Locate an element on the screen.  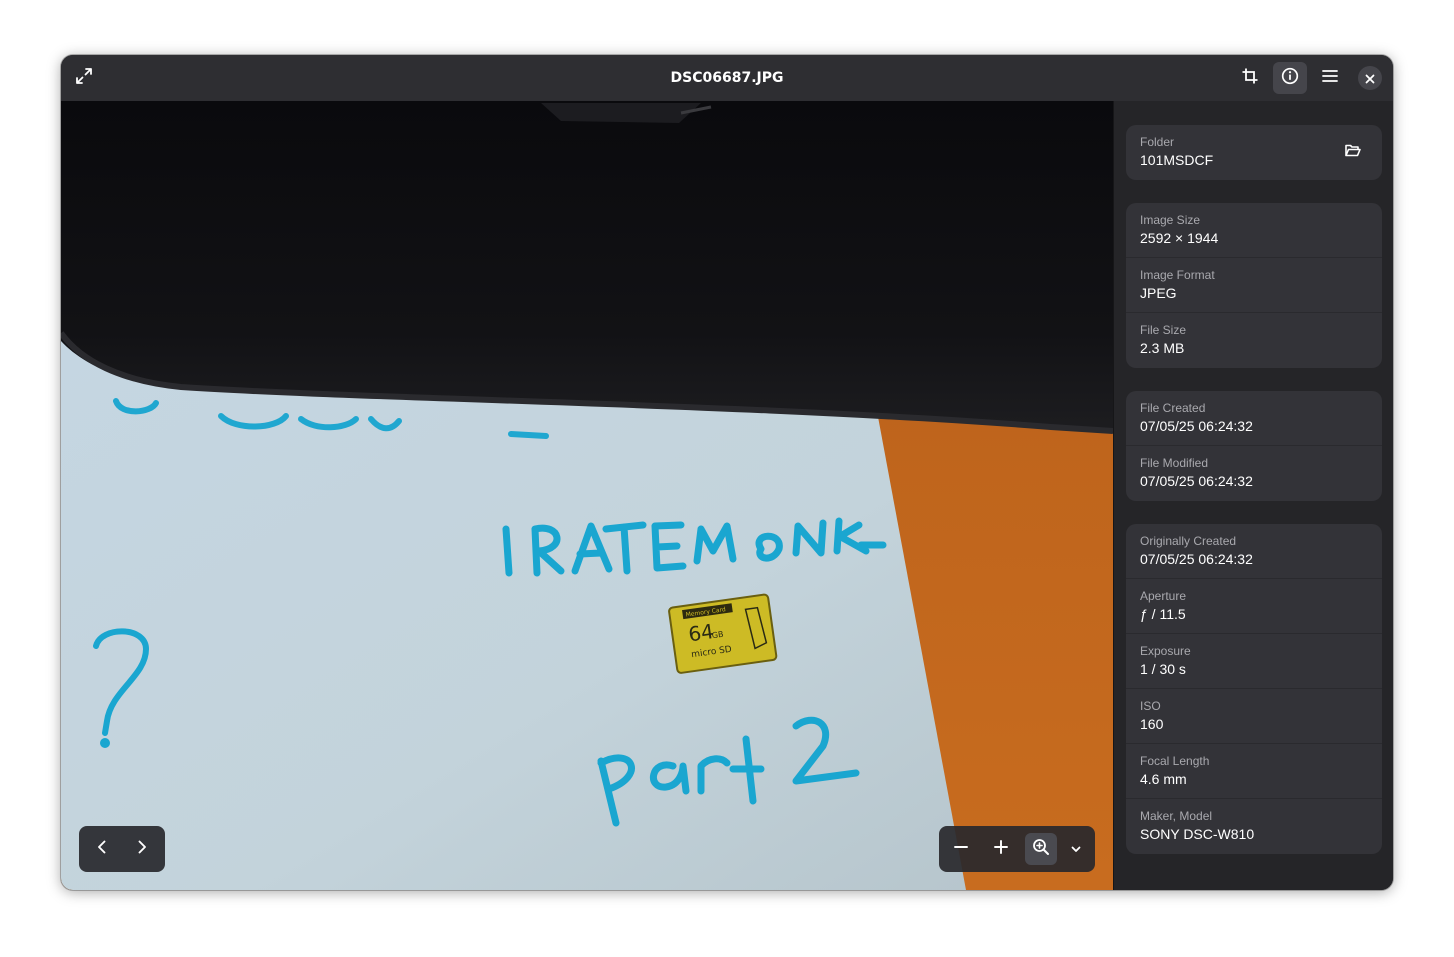
plus-icon is located at coordinates (1001, 849).